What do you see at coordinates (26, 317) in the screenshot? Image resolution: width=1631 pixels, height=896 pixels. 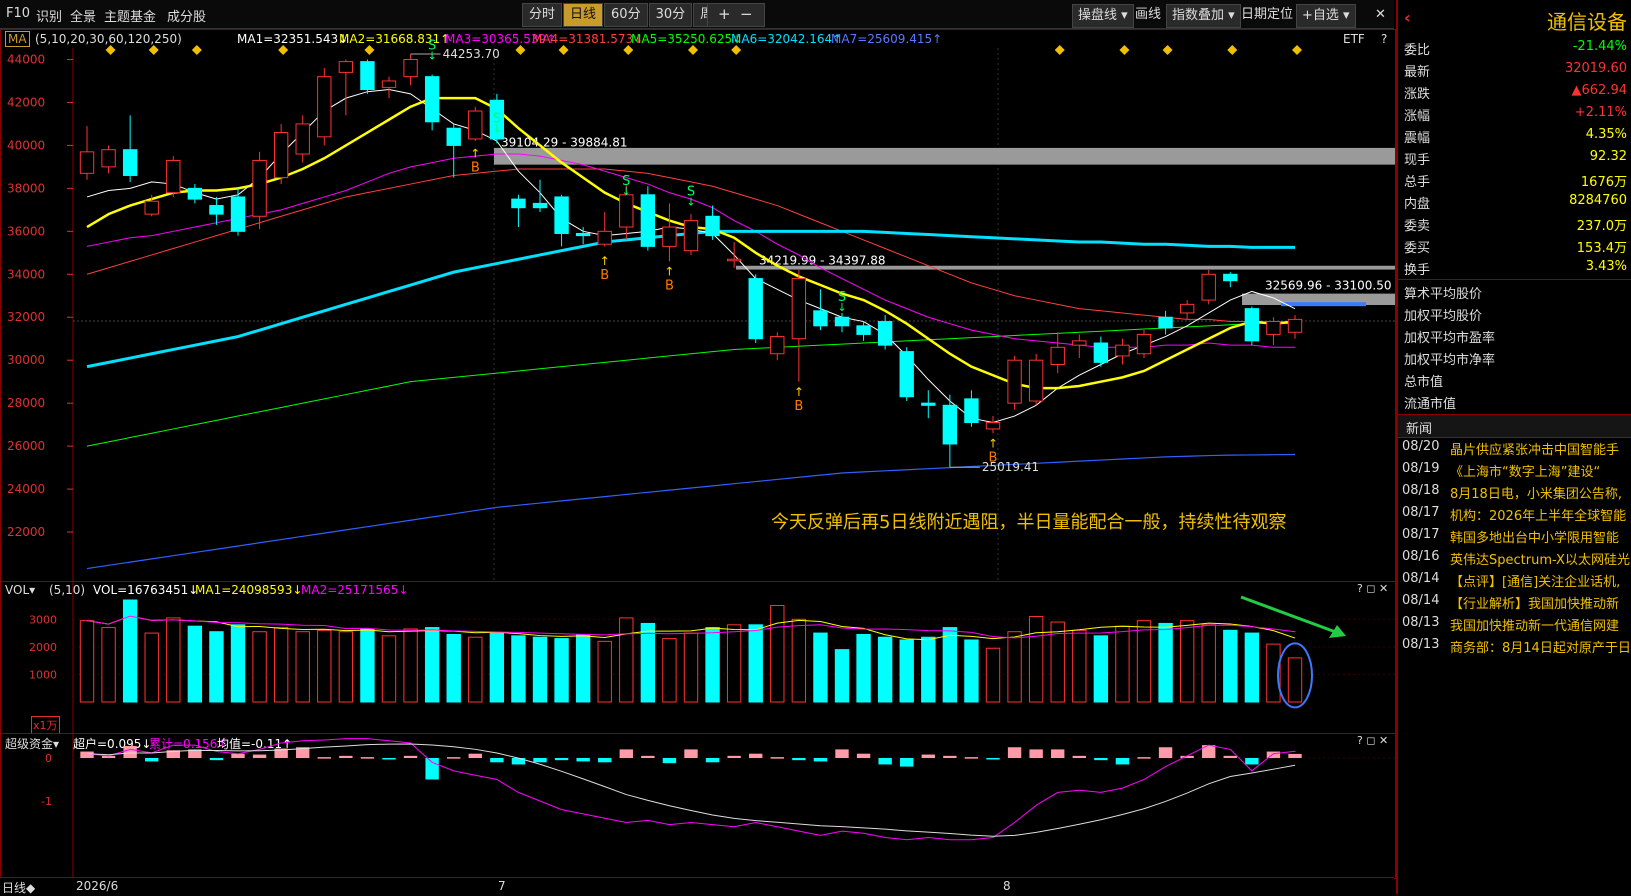 I see `price-tick-label: 32000` at bounding box center [26, 317].